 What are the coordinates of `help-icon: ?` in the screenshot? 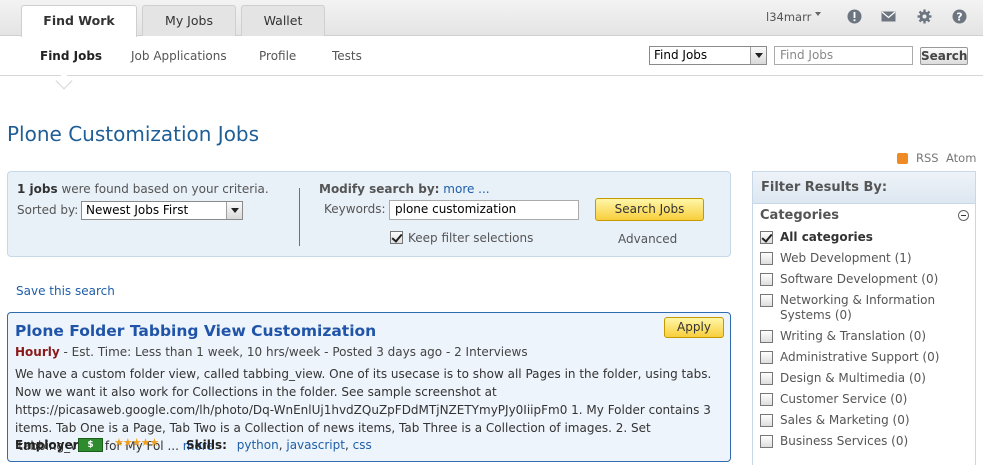 It's located at (959, 16).